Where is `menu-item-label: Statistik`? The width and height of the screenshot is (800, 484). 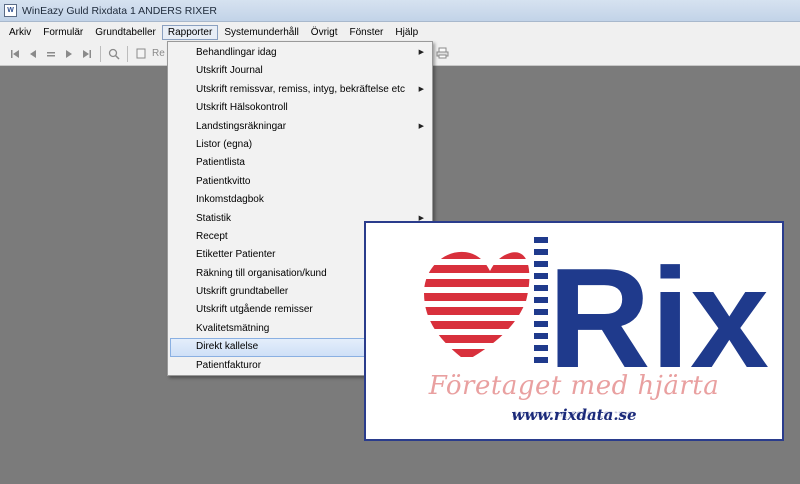 menu-item-label: Statistik is located at coordinates (214, 218).